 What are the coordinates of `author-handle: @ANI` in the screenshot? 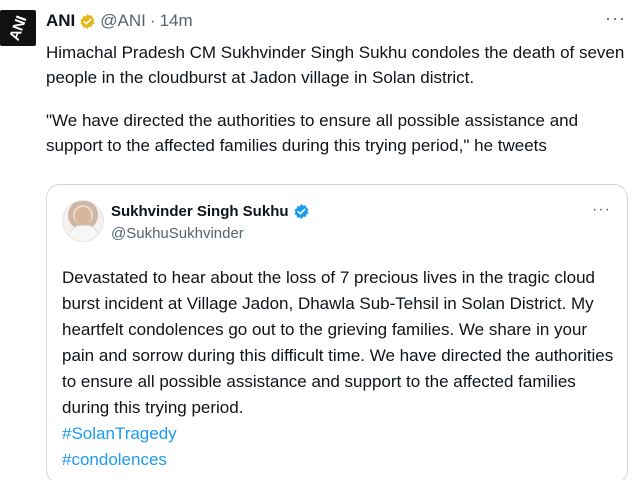 It's located at (123, 21).